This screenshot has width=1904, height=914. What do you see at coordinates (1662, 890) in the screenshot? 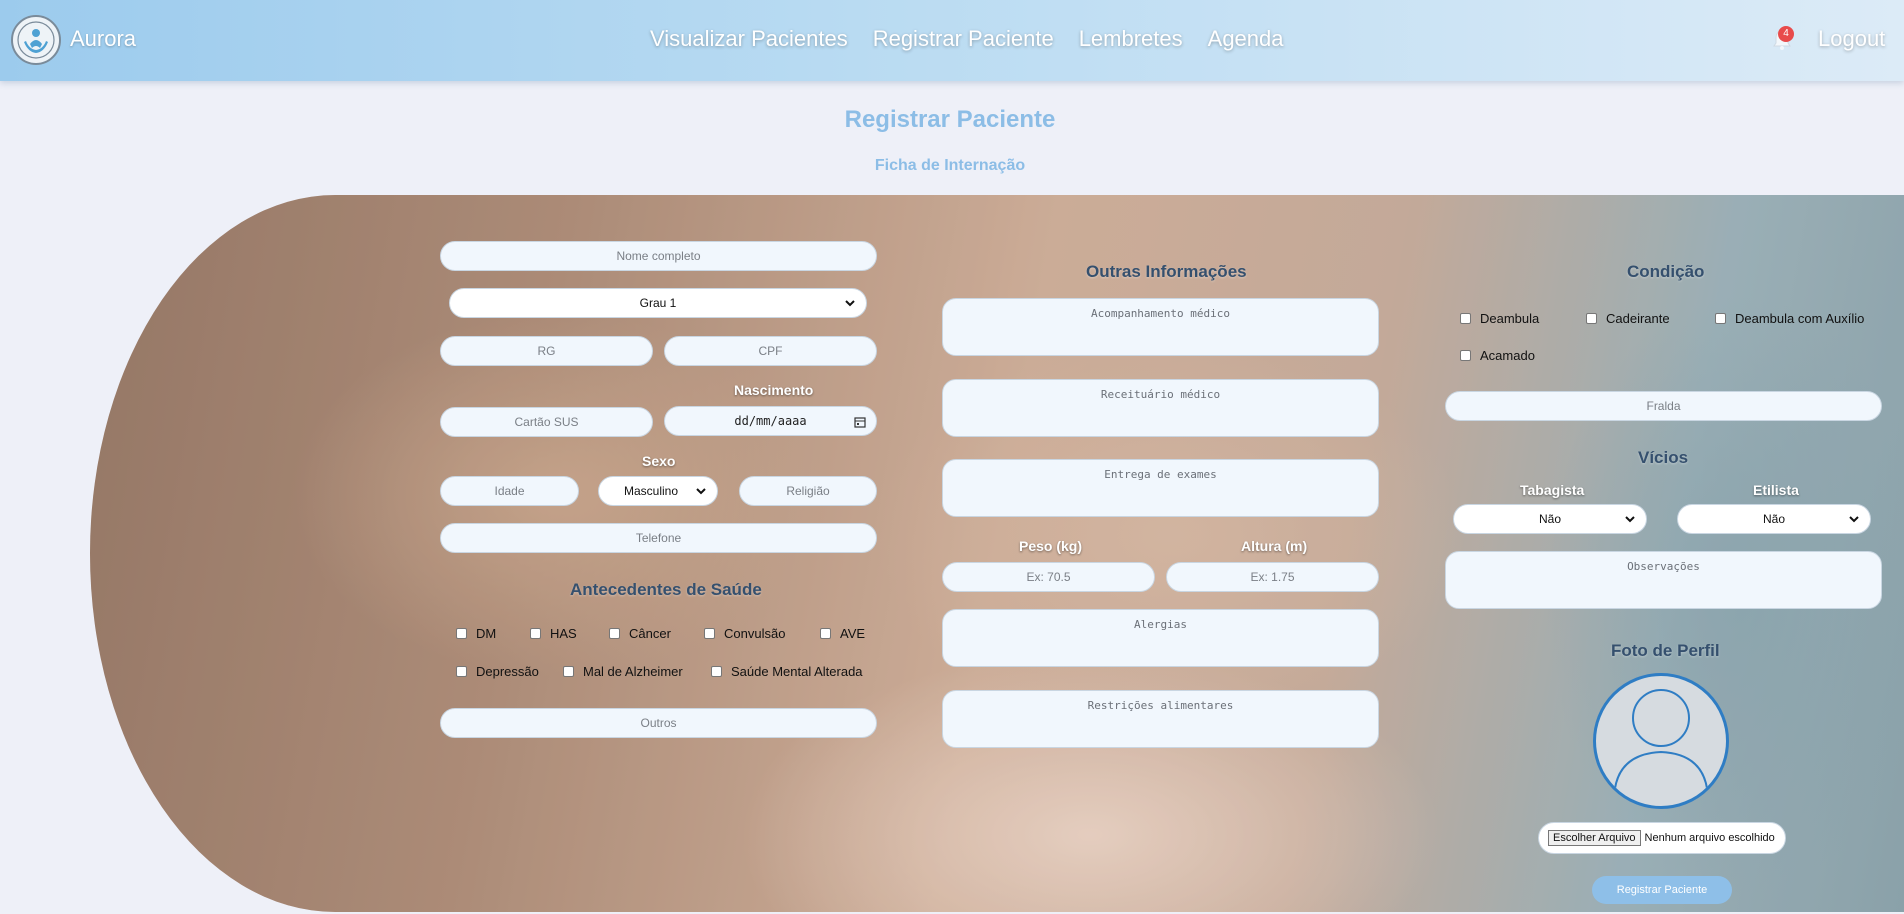
I see `registrar-paciente-button: Registrar Paciente` at bounding box center [1662, 890].